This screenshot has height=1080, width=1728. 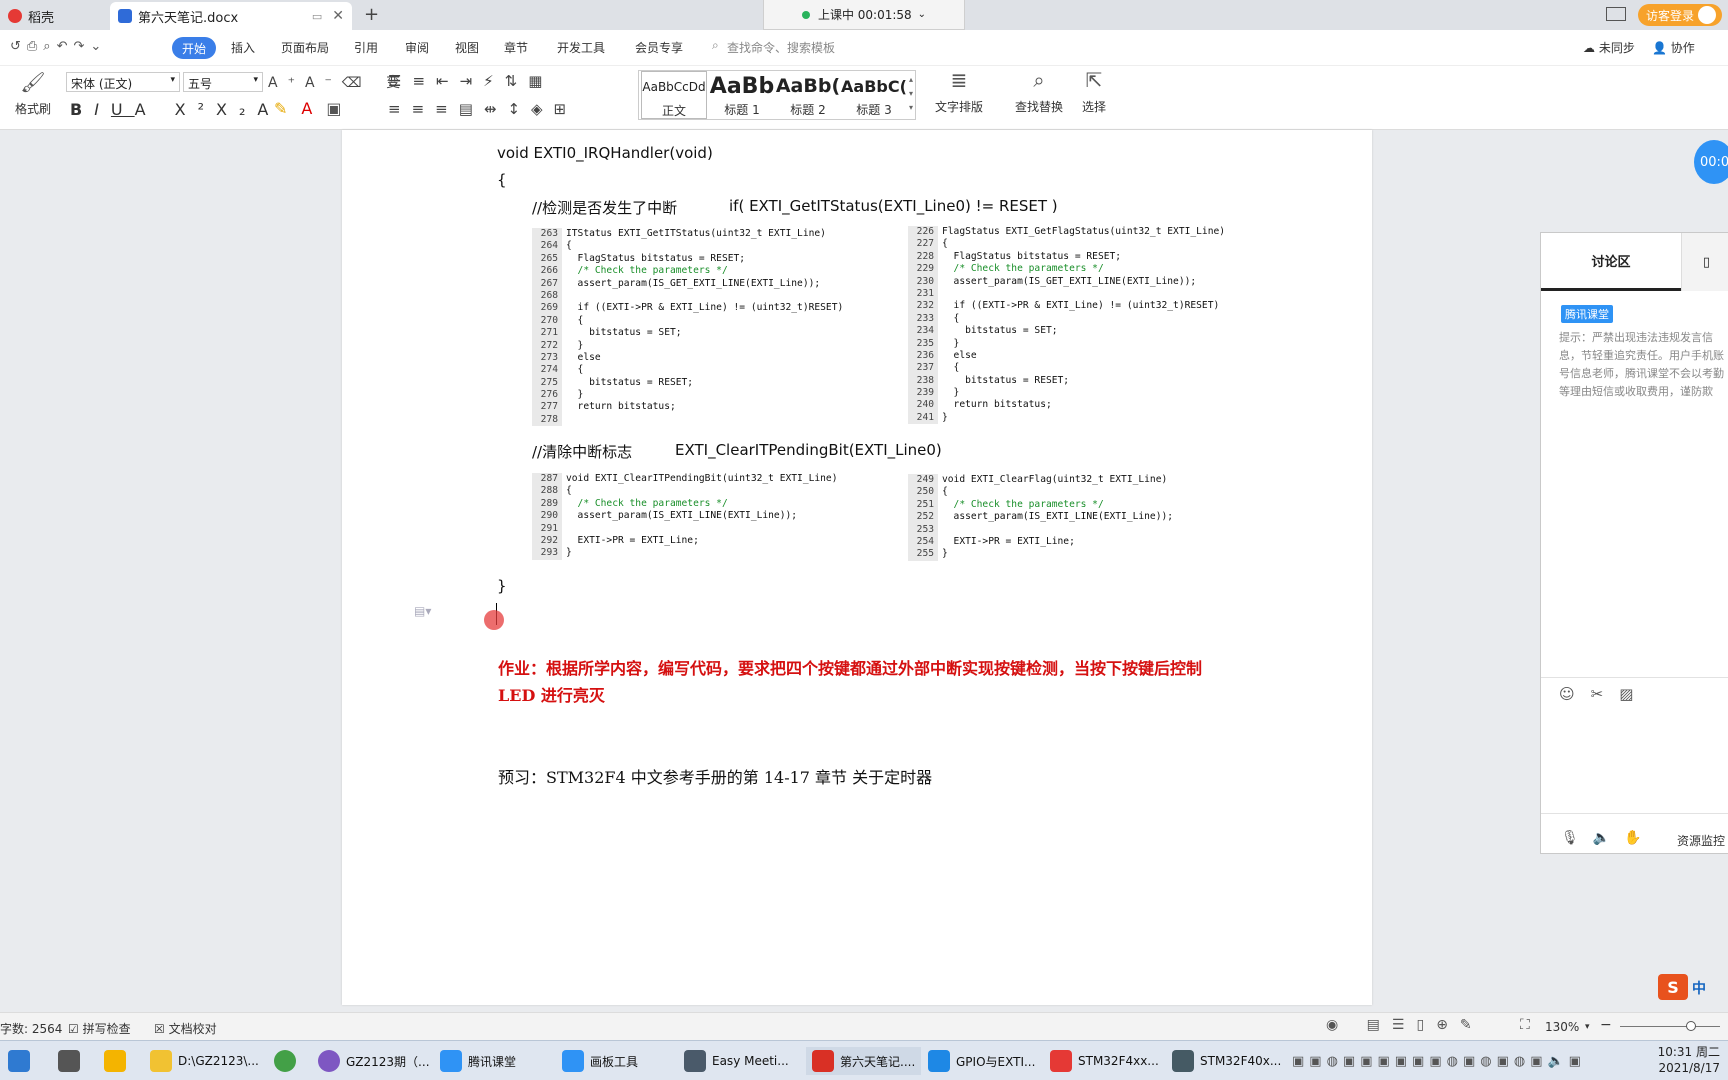 I want to click on chevron-down-icon: ▾, so click(x=1587, y=1027).